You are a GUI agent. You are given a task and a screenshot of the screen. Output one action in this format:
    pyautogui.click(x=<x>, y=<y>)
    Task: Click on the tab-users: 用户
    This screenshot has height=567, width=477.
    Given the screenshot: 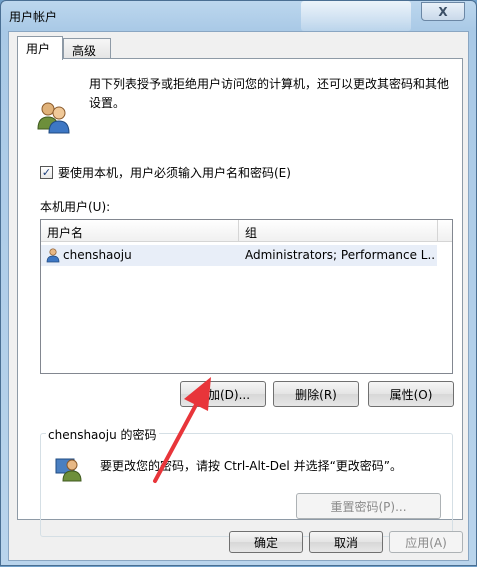 What is the action you would take?
    pyautogui.click(x=40, y=48)
    